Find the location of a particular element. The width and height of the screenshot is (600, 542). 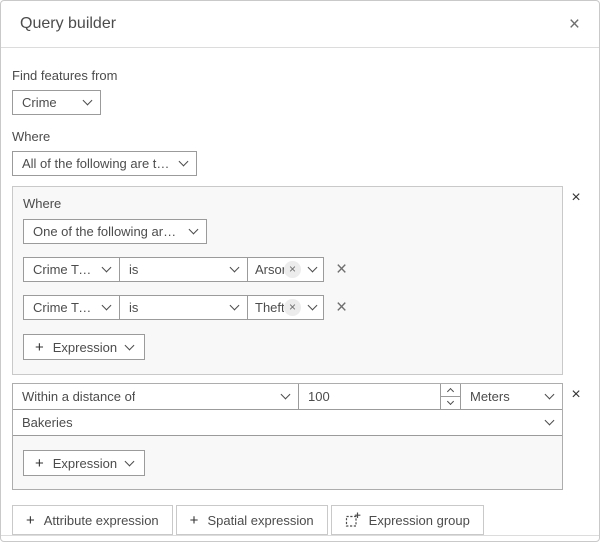

add-attribute-expression-button: Attribute expression is located at coordinates (92, 520).